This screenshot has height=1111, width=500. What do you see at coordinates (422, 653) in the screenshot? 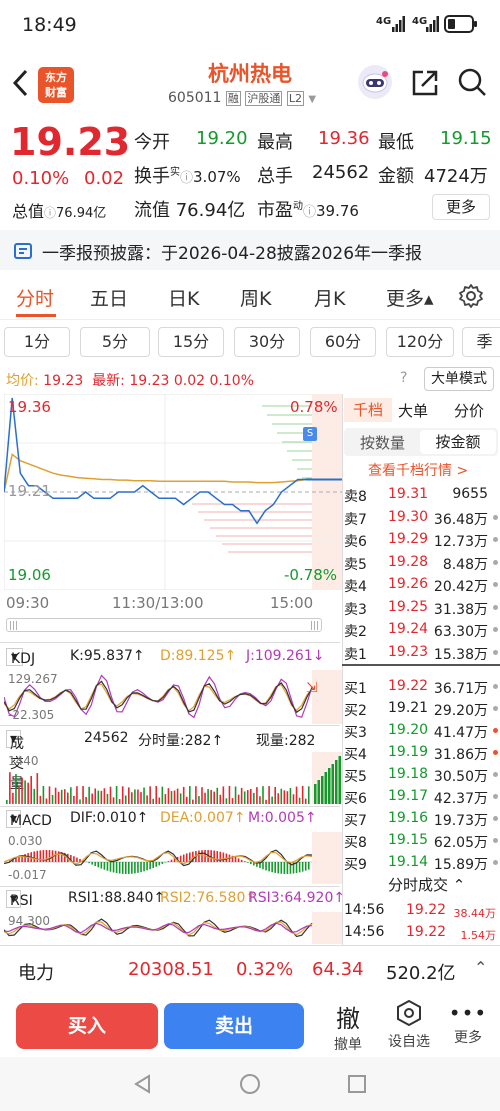
I see `sell-row: 卖1 19.23 15.38万` at bounding box center [422, 653].